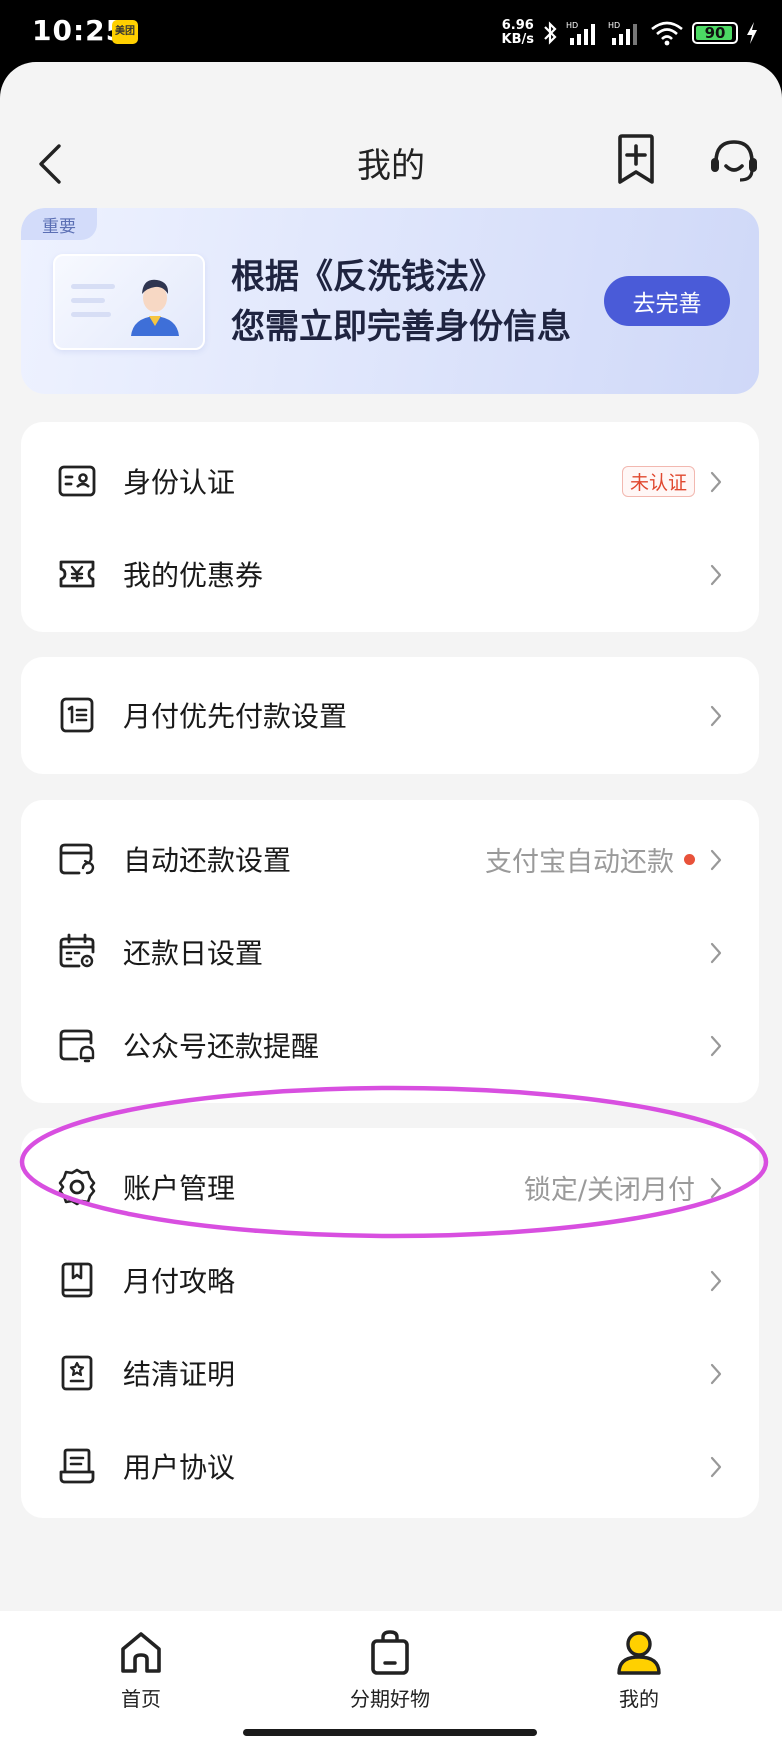 This screenshot has width=782, height=1743. Describe the element at coordinates (639, 1653) in the screenshot. I see `user-icon` at that location.